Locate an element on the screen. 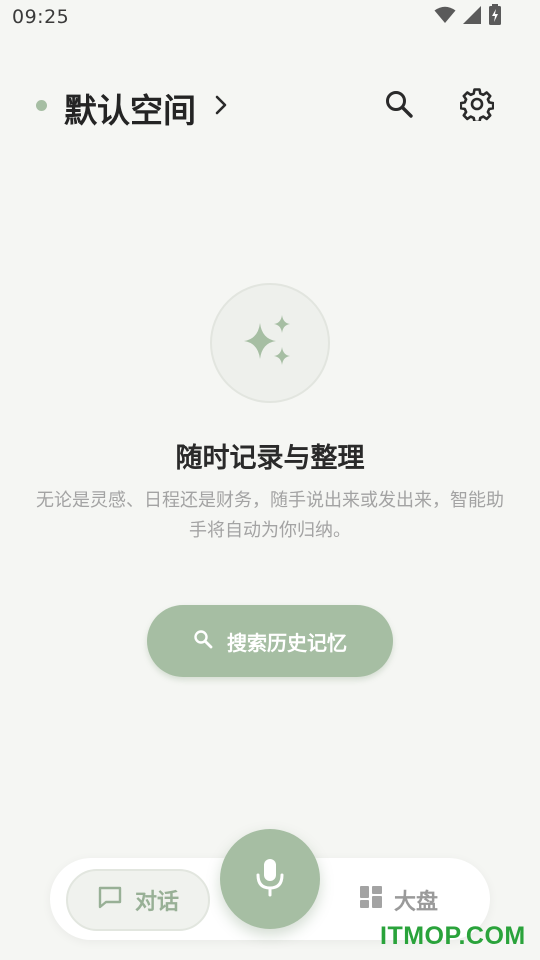 The image size is (540, 960). space-name-title: 默认空间 is located at coordinates (130, 108).